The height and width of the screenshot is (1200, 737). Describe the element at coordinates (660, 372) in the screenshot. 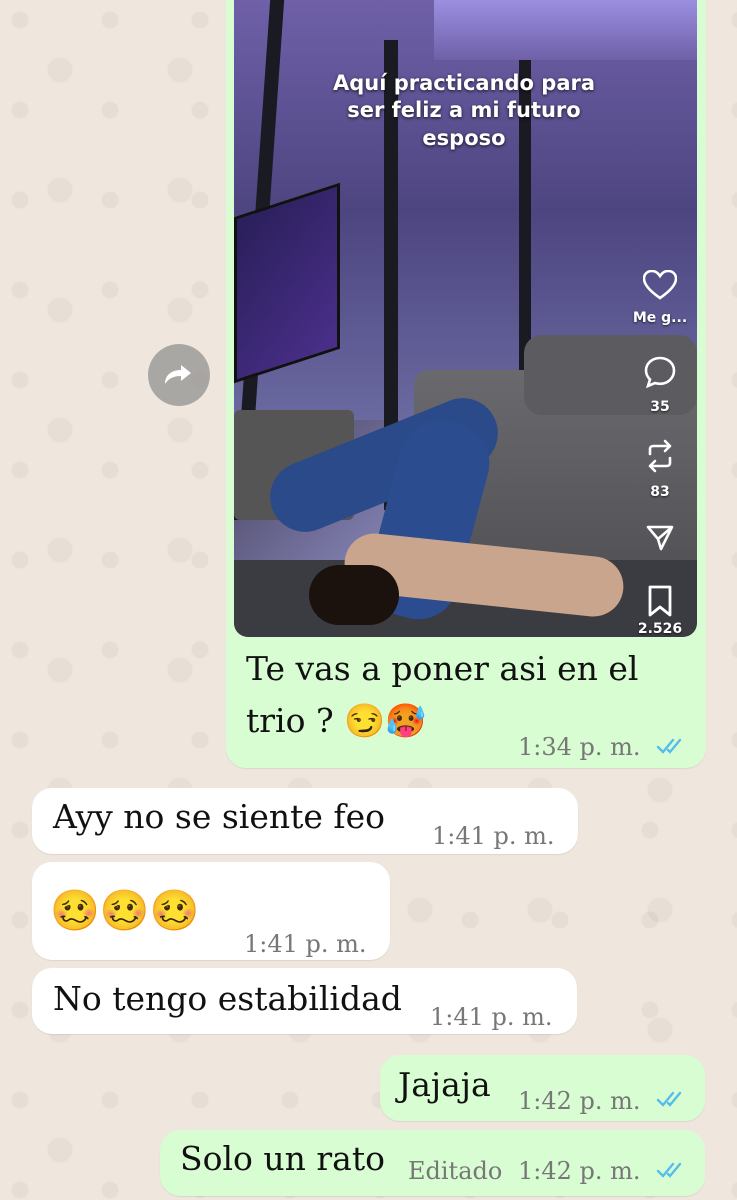

I see `comment-icon` at that location.